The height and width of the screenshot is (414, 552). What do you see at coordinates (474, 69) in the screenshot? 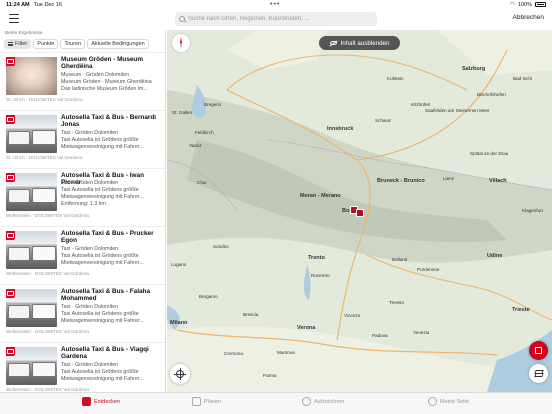
I see `map-label: Salzburg` at bounding box center [474, 69].